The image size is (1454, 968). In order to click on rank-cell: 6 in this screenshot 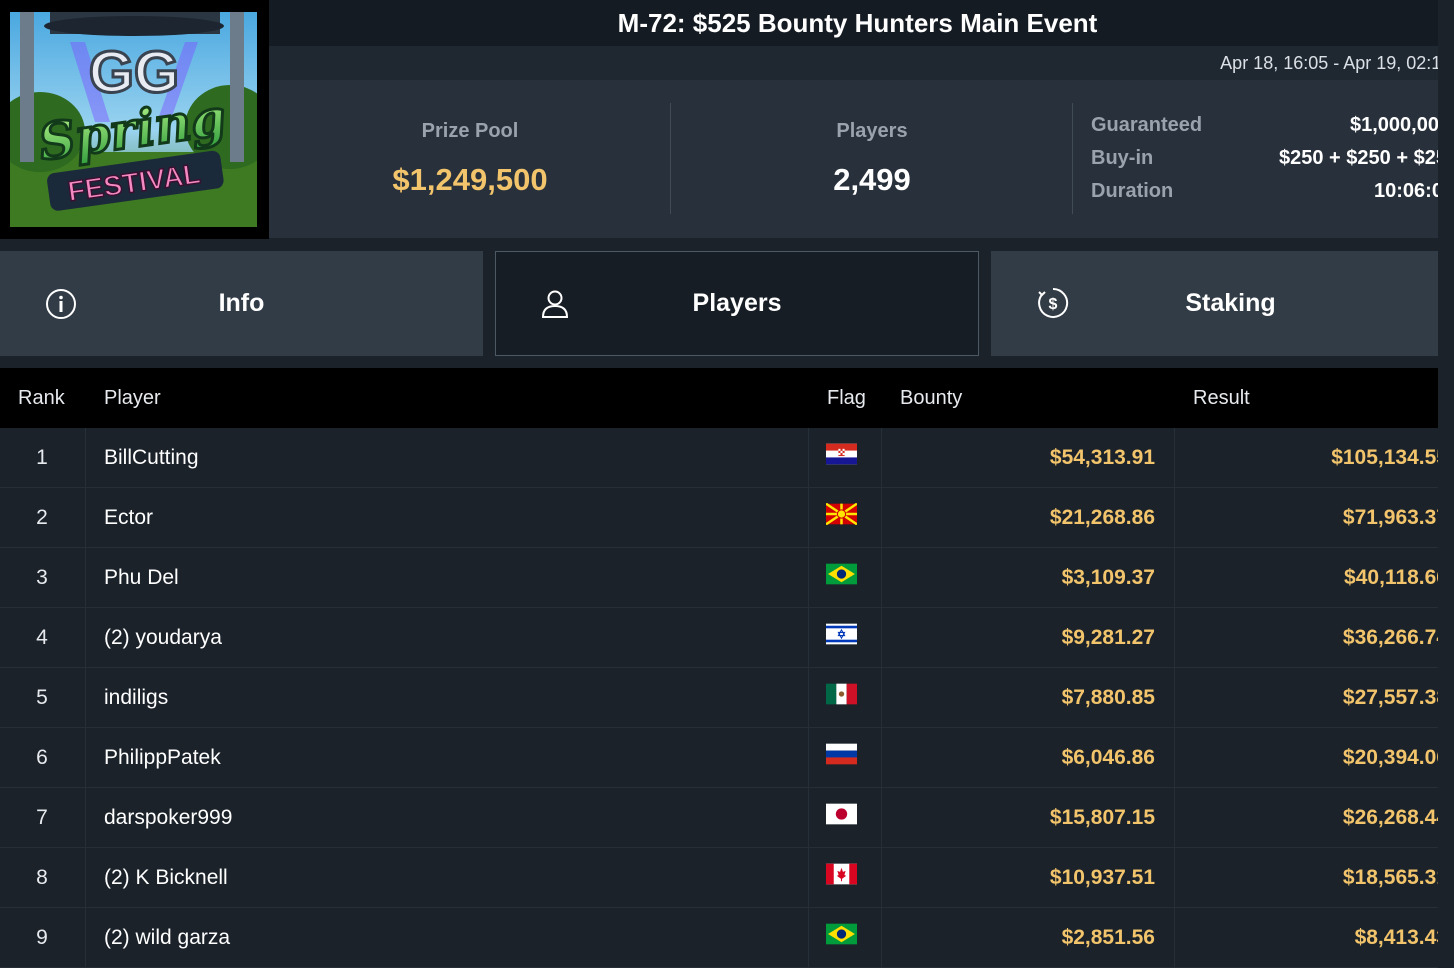, I will do `click(42, 757)`.